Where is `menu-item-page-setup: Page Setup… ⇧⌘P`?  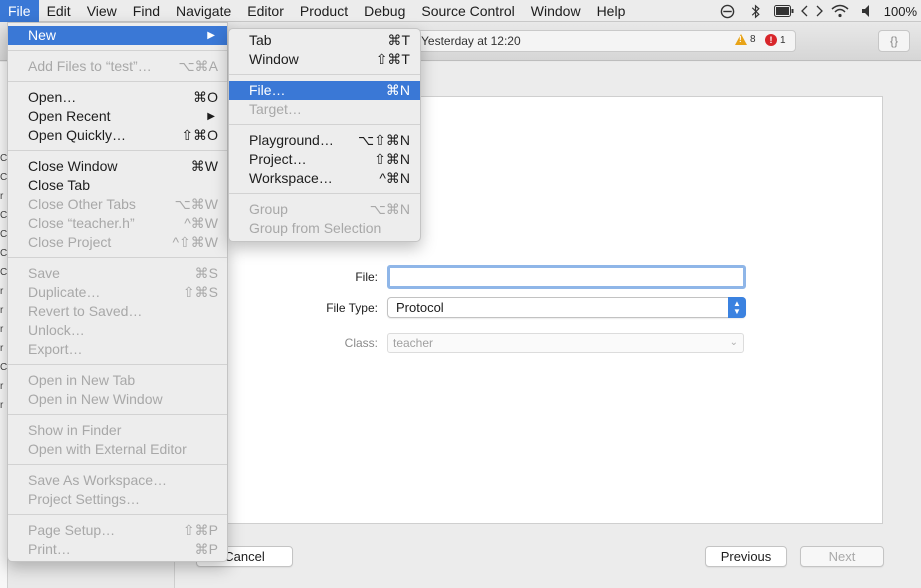
menu-item-page-setup: Page Setup… ⇧⌘P is located at coordinates (117, 530).